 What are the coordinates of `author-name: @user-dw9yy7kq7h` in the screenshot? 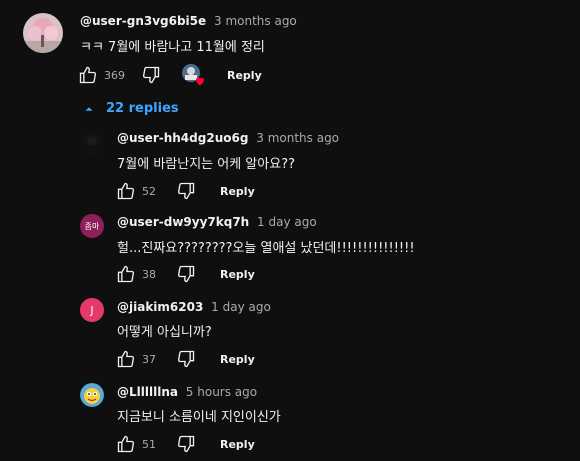 It's located at (183, 222).